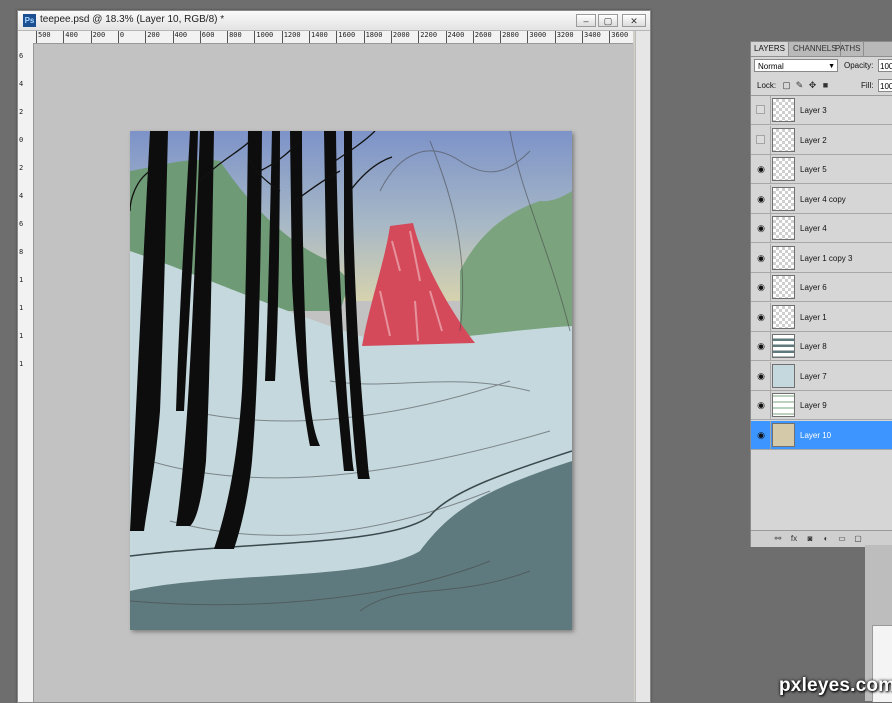 Image resolution: width=892 pixels, height=703 pixels. What do you see at coordinates (455, 37) in the screenshot?
I see `ruler-tick-label: 2400` at bounding box center [455, 37].